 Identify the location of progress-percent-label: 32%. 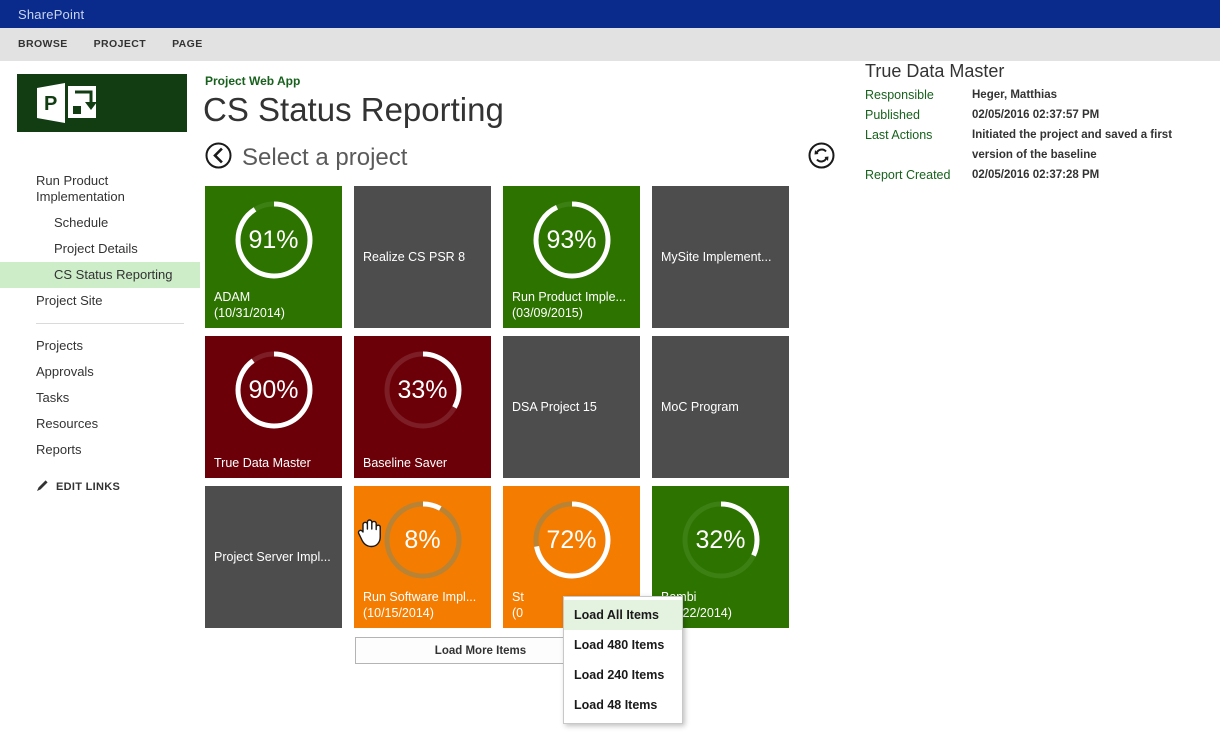
(720, 539).